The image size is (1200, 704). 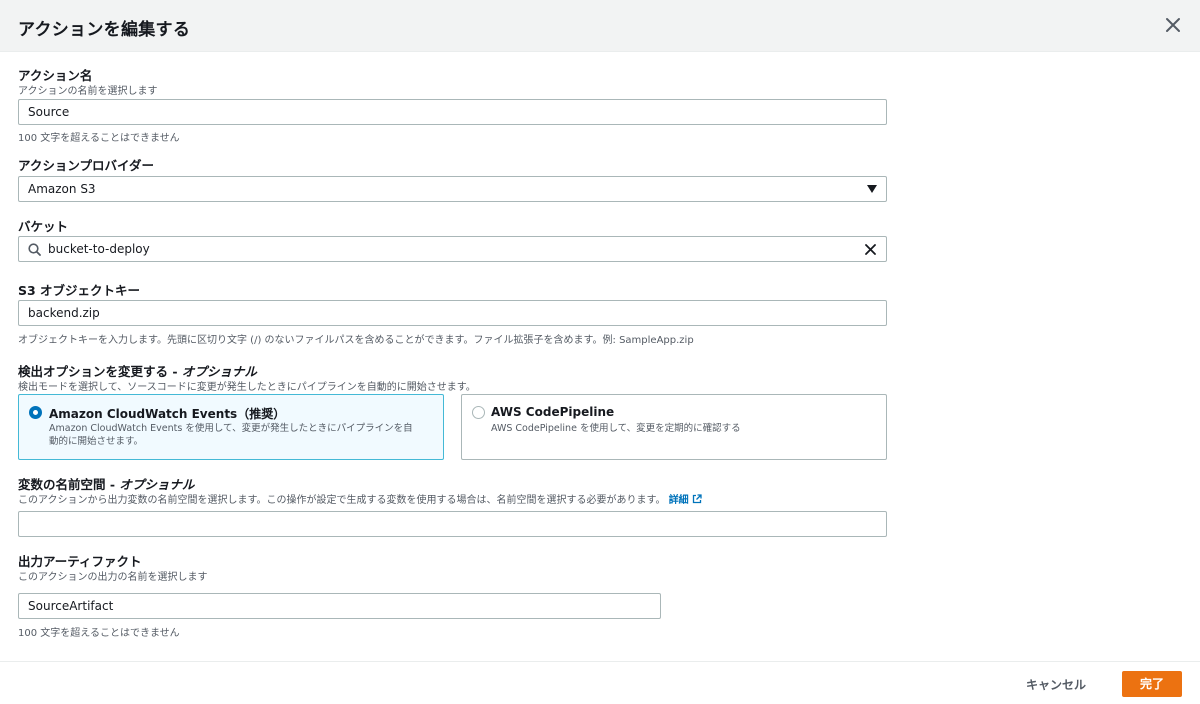 I want to click on search-icon, so click(x=34, y=249).